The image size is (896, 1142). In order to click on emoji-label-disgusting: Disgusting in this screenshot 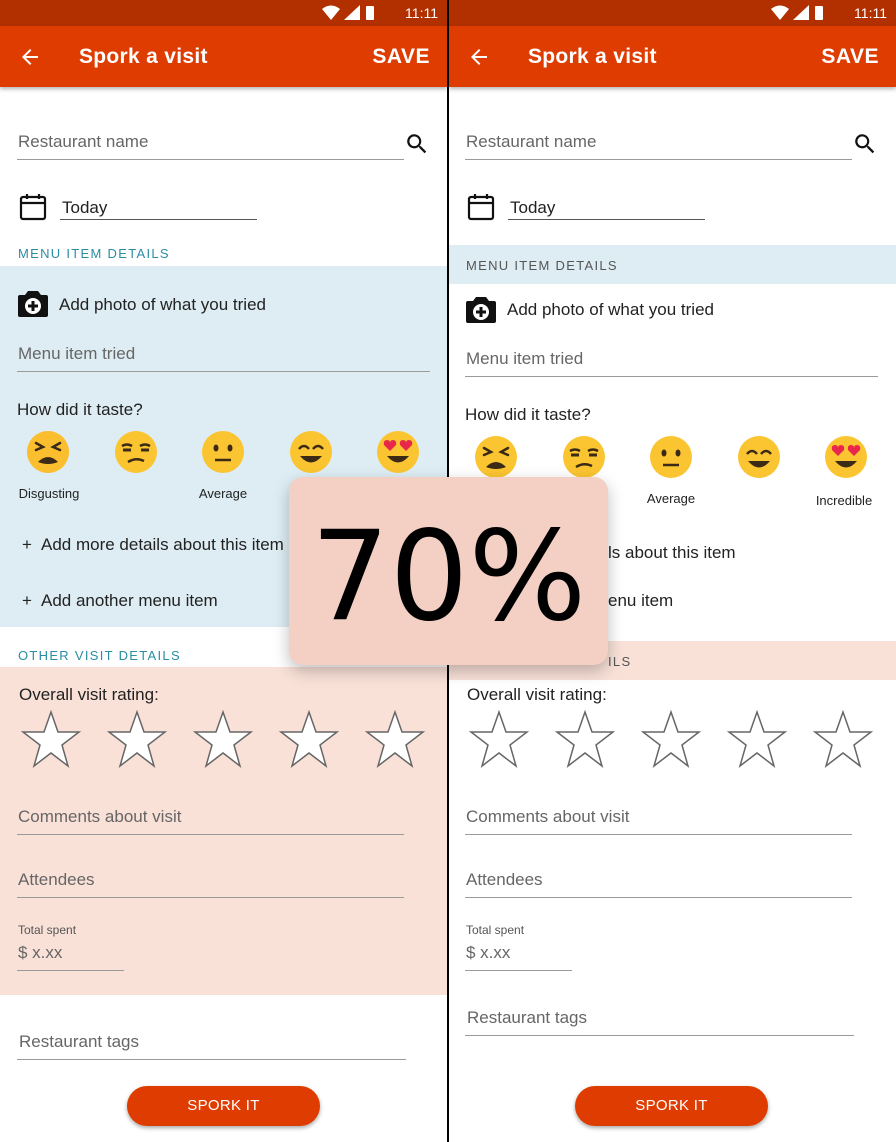, I will do `click(49, 493)`.